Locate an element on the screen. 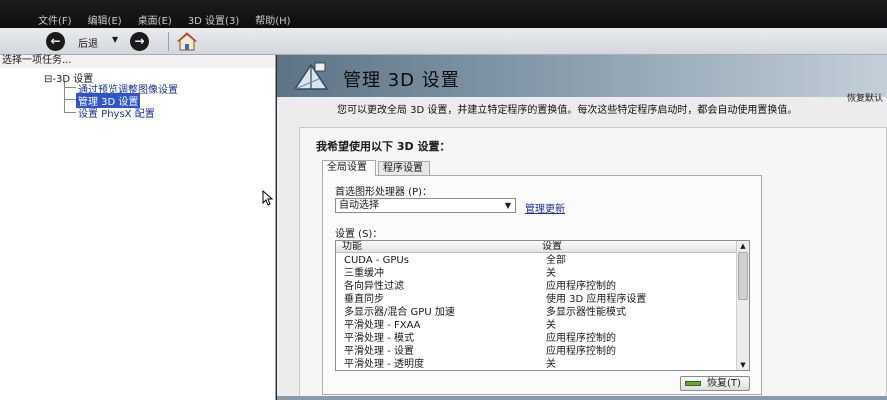  row-feature: 平滑处理 - 设置 is located at coordinates (379, 351).